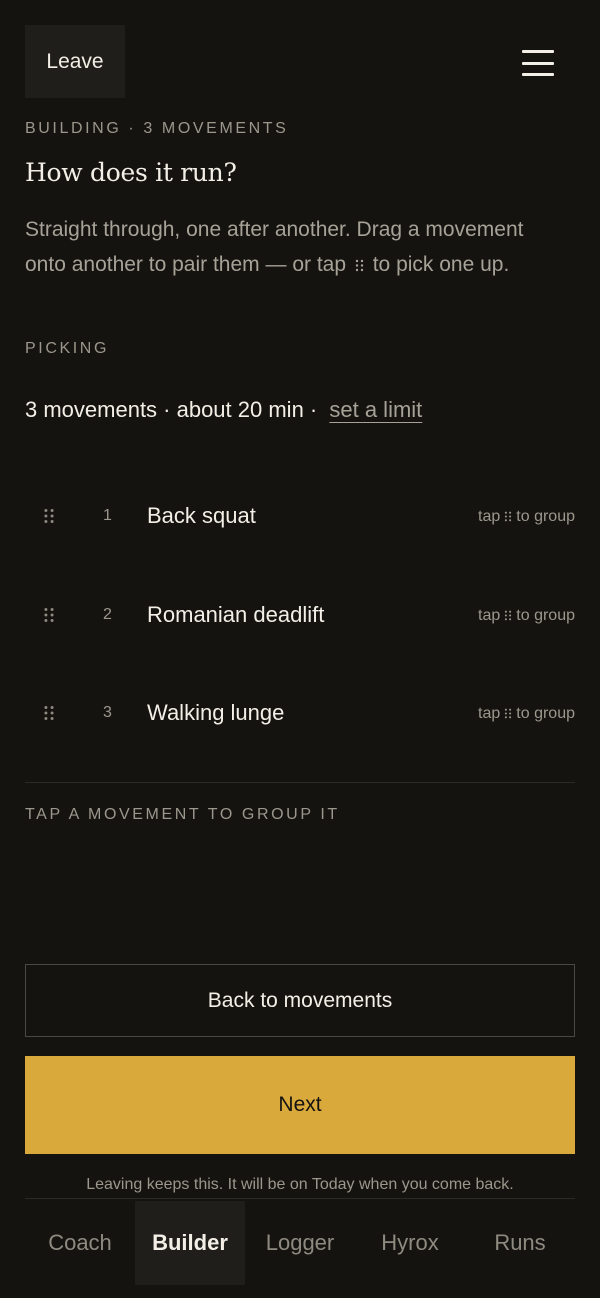  I want to click on group-caption: TAP A MOVEMENT TO GROUP IT, so click(182, 814).